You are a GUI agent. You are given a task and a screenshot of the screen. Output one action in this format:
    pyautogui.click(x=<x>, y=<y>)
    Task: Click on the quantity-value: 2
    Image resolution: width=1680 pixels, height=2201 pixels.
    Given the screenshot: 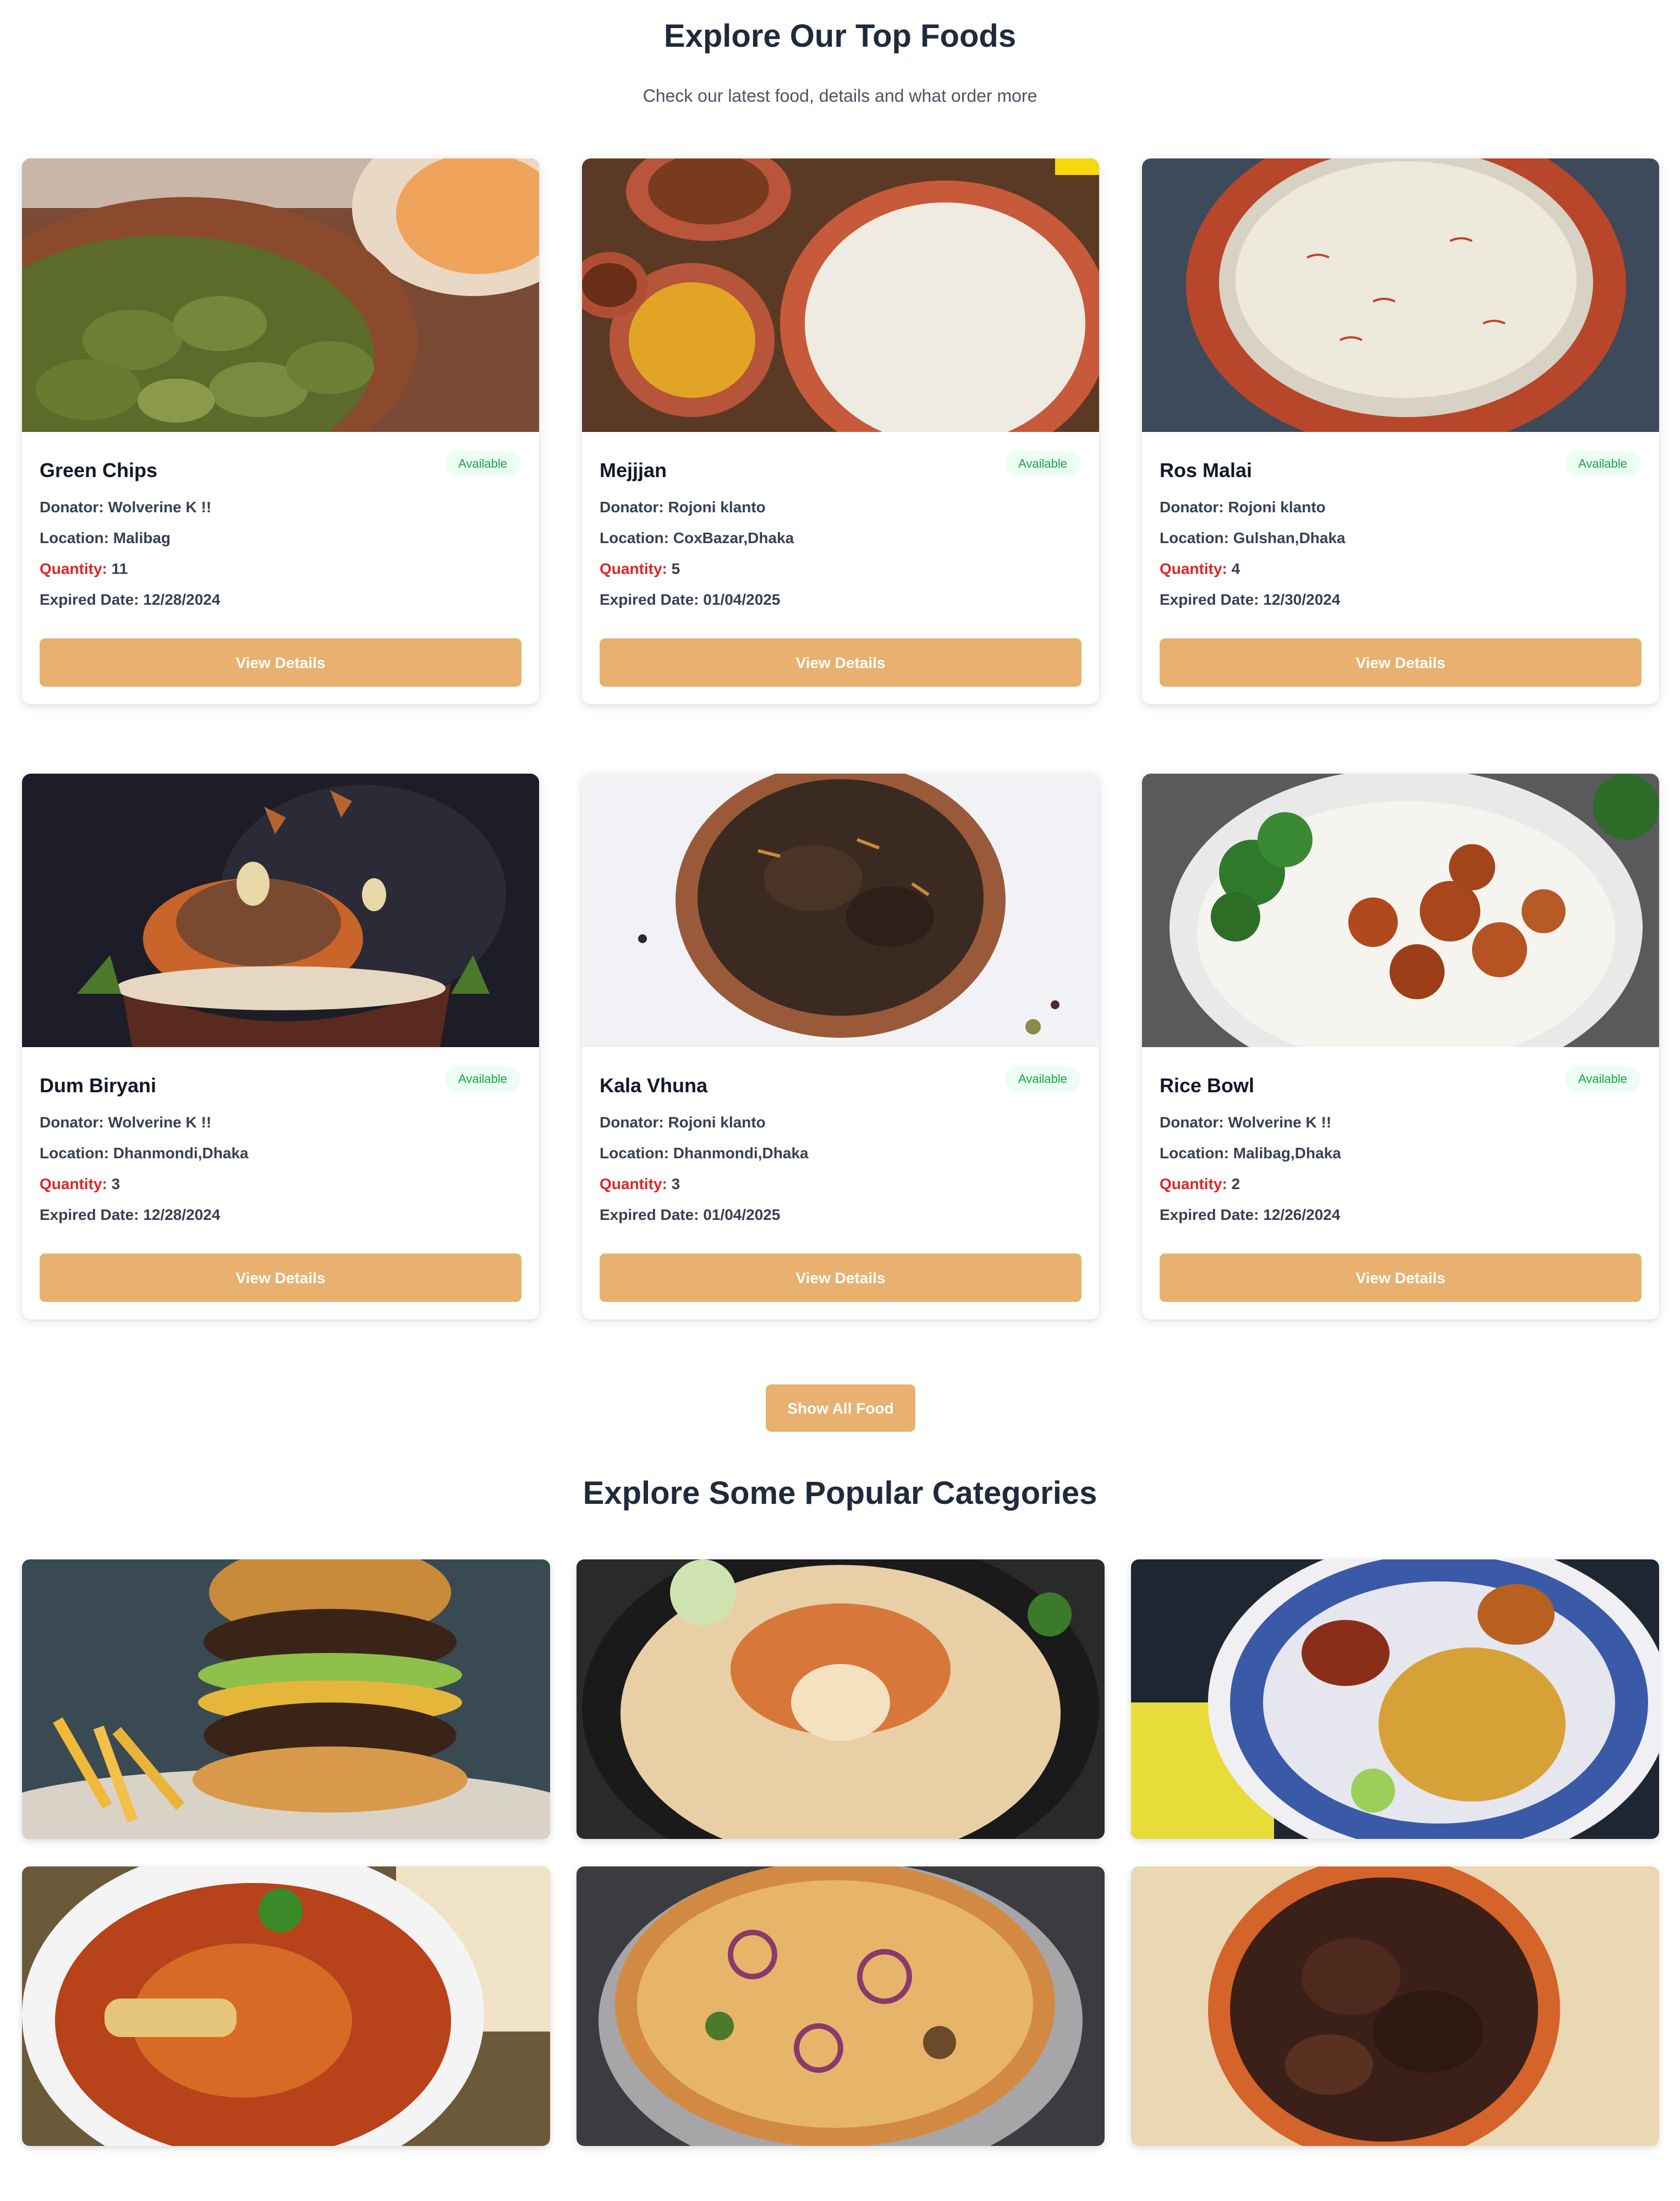 What is the action you would take?
    pyautogui.click(x=1236, y=1183)
    